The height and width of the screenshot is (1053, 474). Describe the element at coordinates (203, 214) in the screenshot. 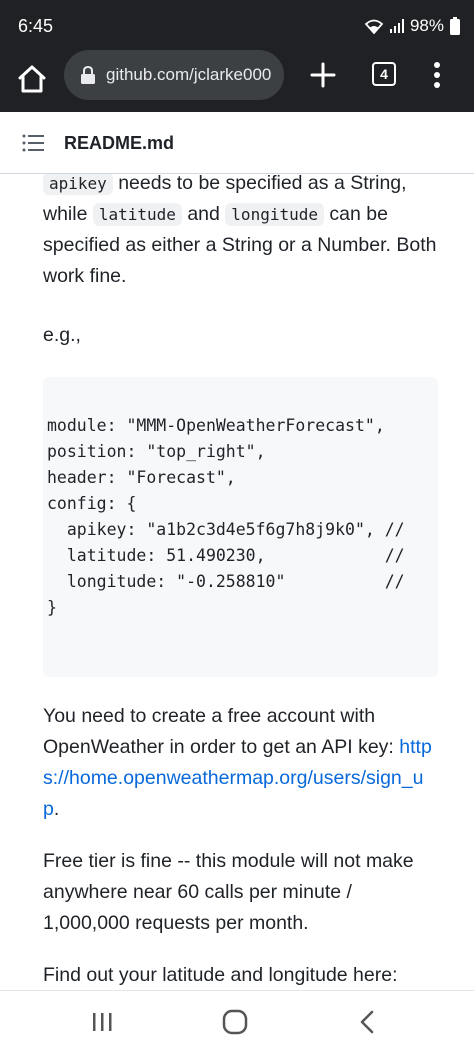

I see `paragraph-text: and` at that location.